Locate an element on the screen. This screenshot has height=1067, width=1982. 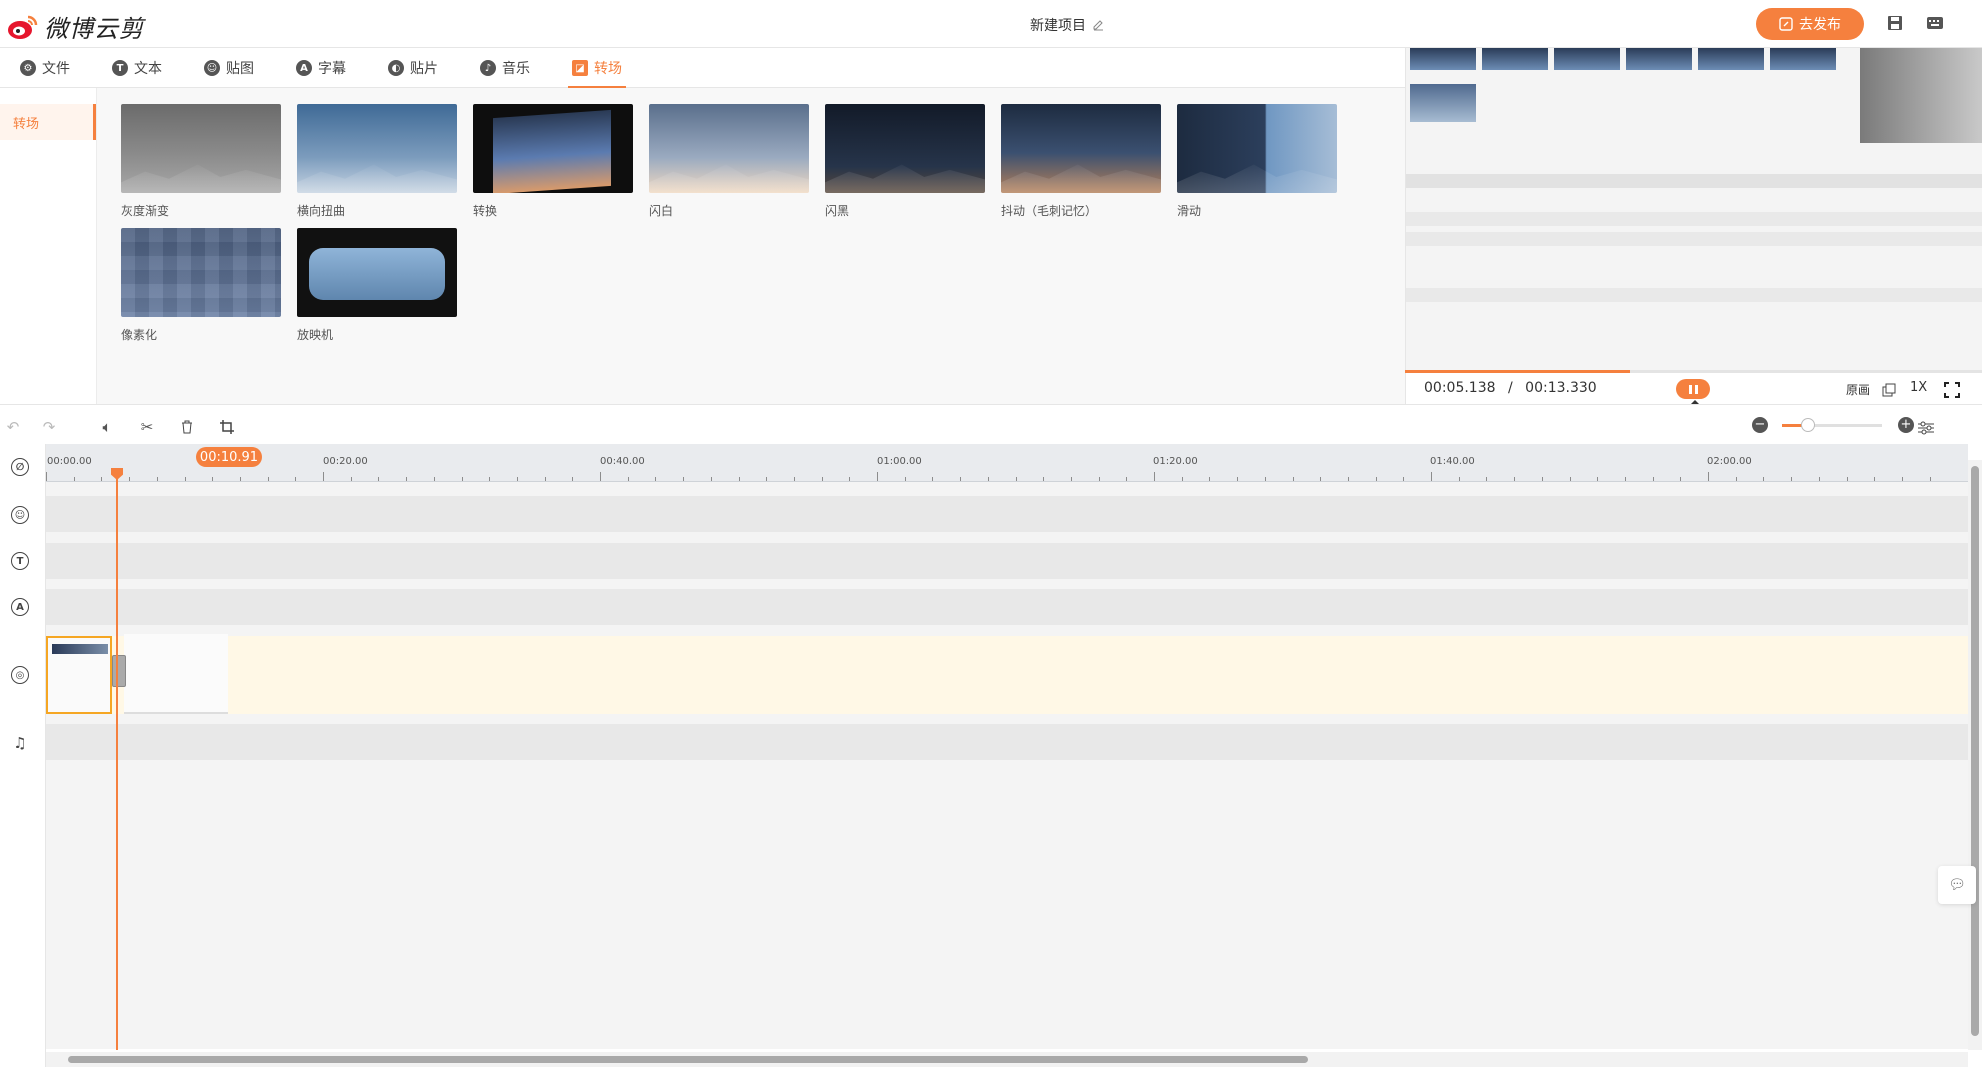
undo-icon: ↶ is located at coordinates (13, 427).